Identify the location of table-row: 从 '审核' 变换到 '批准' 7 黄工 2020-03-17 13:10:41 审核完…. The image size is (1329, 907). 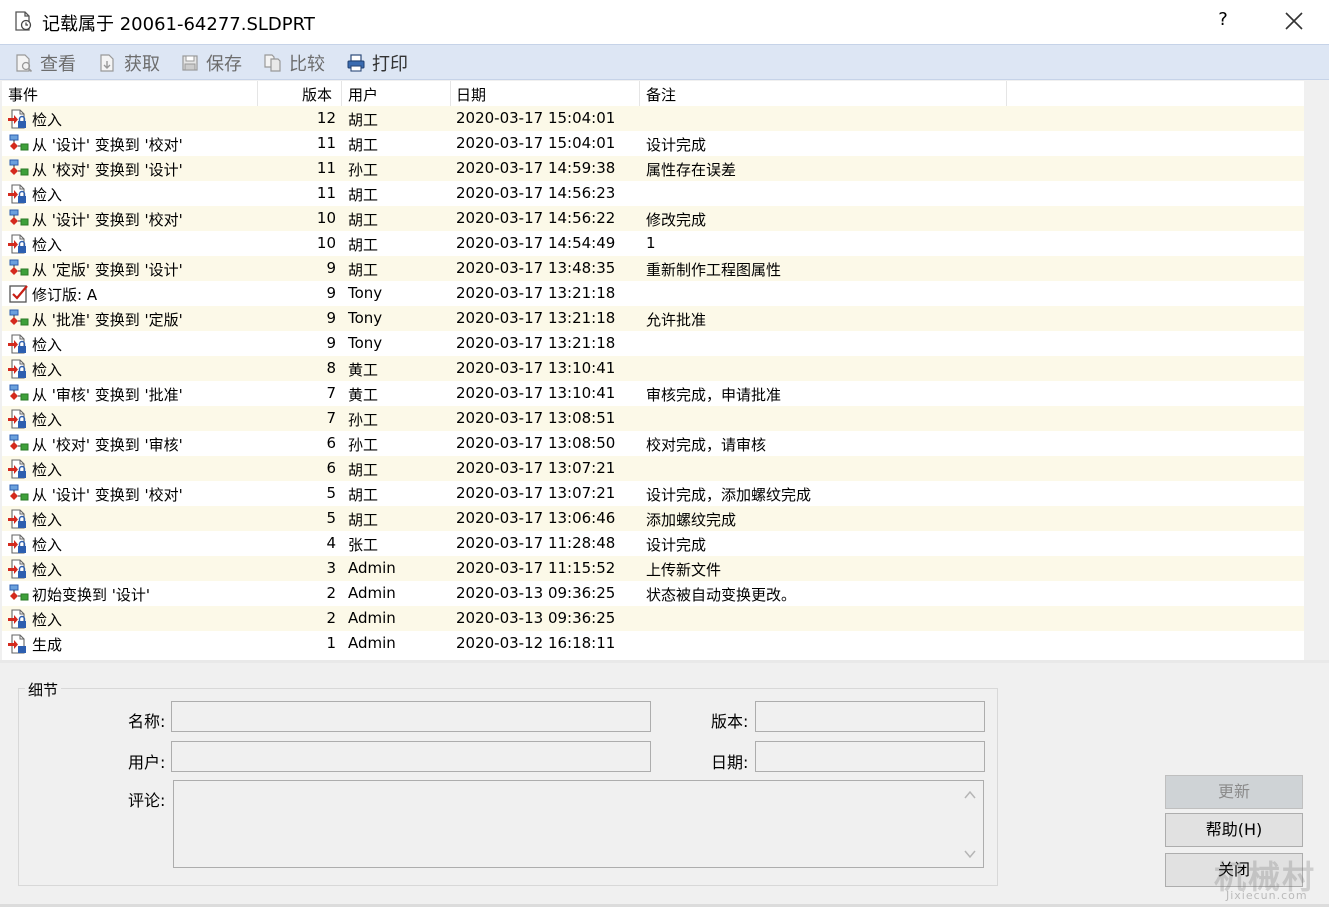
(653, 393).